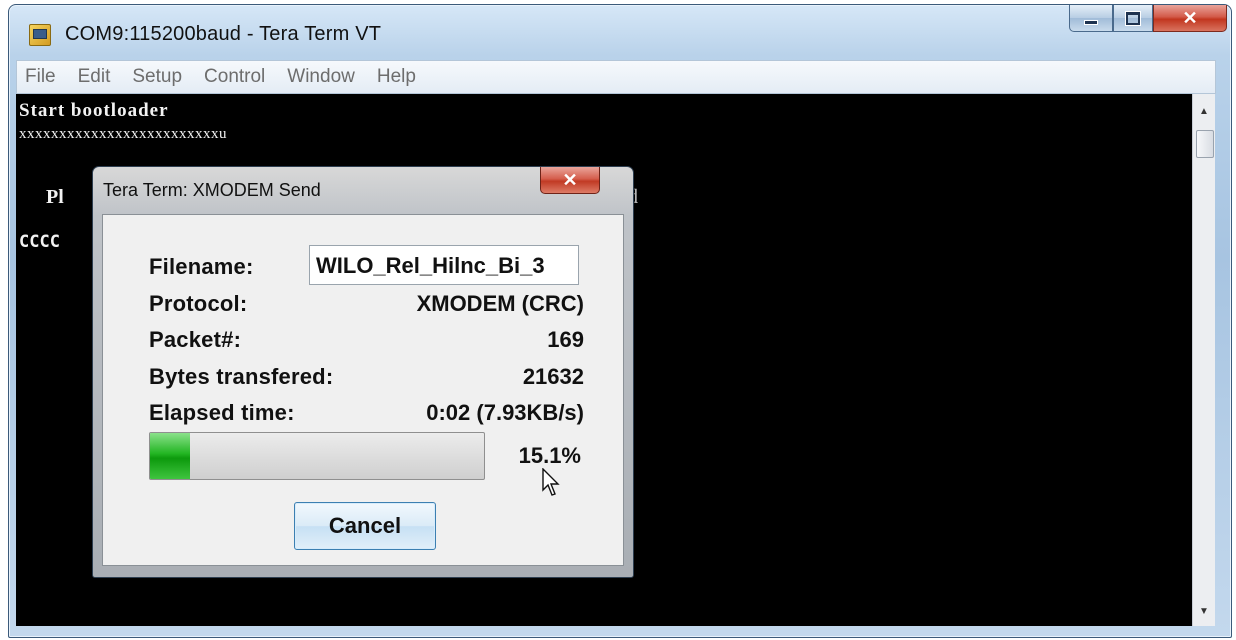  Describe the element at coordinates (396, 77) in the screenshot. I see `menu-help: Help` at that location.